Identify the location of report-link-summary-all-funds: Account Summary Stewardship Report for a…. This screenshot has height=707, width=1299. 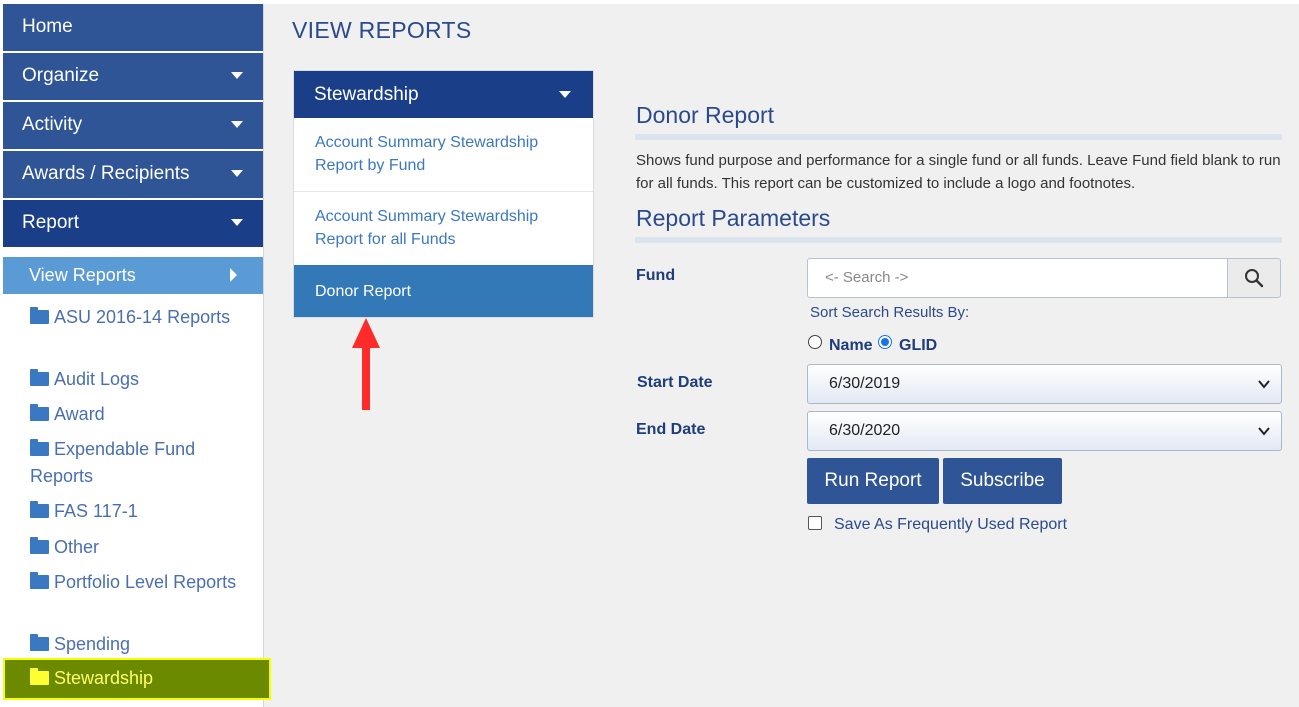
(443, 228).